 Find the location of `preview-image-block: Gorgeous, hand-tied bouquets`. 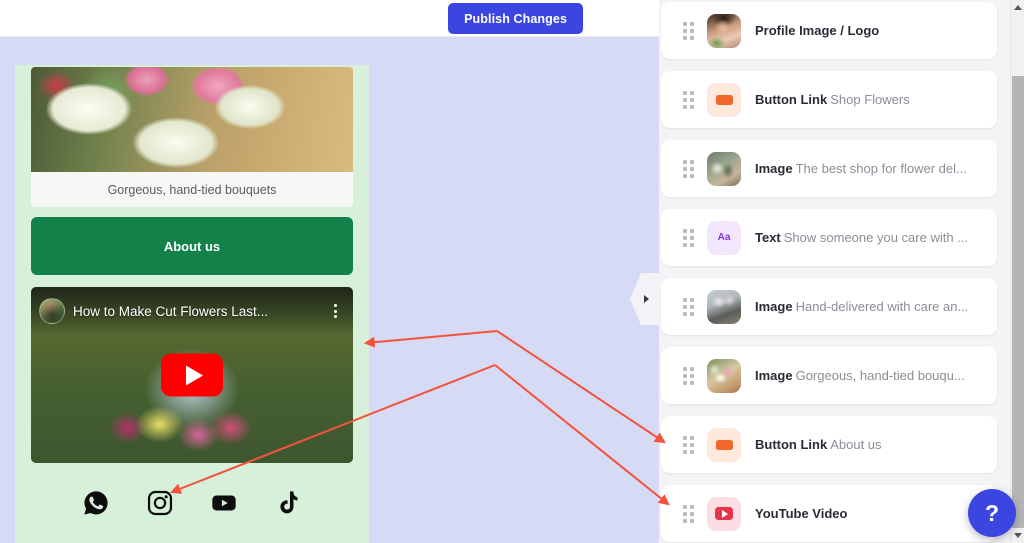

preview-image-block: Gorgeous, hand-tied bouquets is located at coordinates (192, 137).